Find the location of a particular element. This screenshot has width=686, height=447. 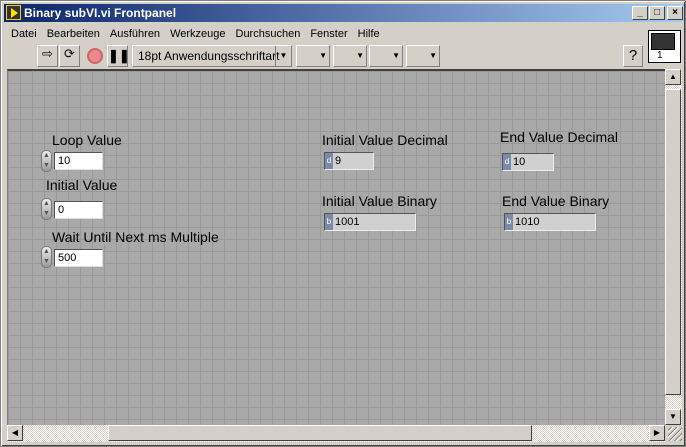

wait-ms-stepper: ▲ ▼ is located at coordinates (46, 257).